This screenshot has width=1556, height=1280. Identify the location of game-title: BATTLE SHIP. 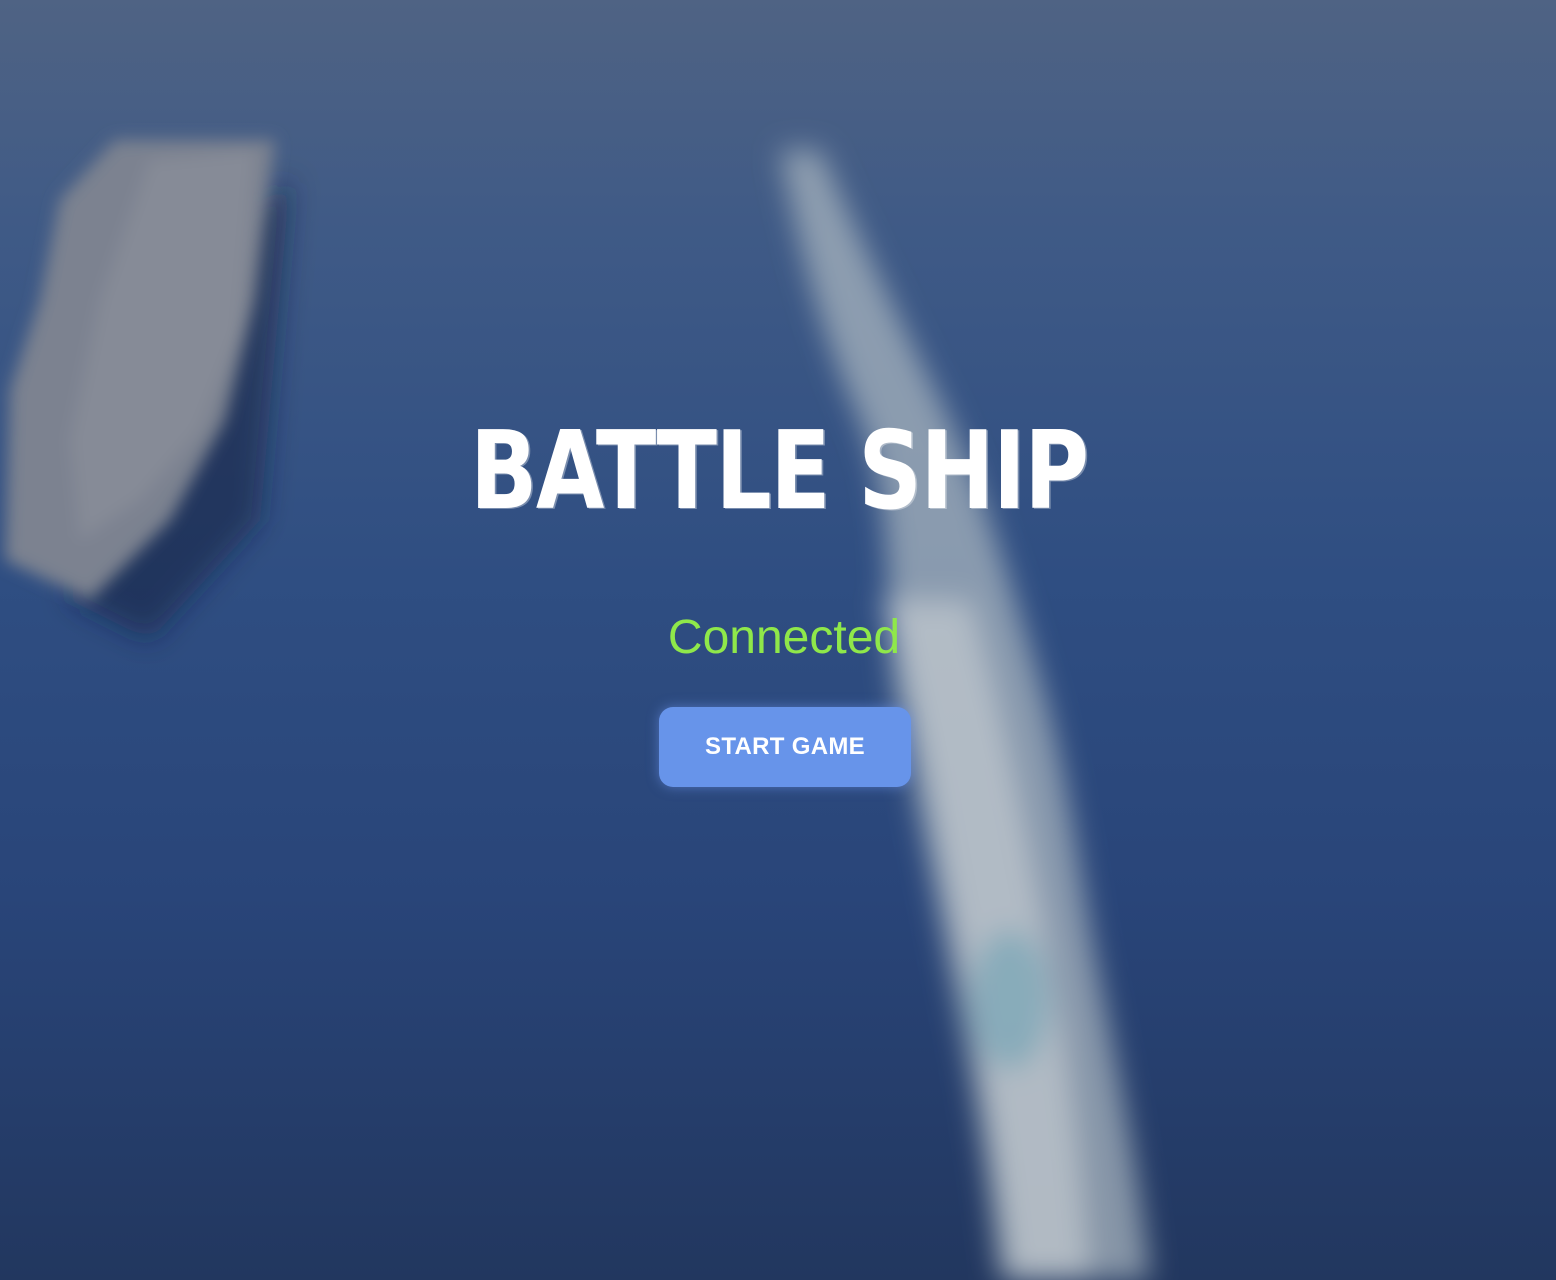
(779, 471).